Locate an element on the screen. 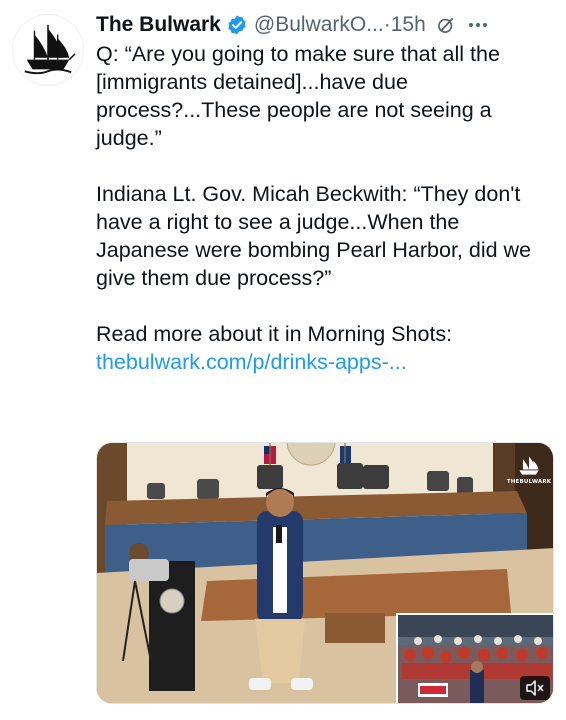 This screenshot has width=566, height=720. tweet-timestamp: 15h is located at coordinates (408, 25).